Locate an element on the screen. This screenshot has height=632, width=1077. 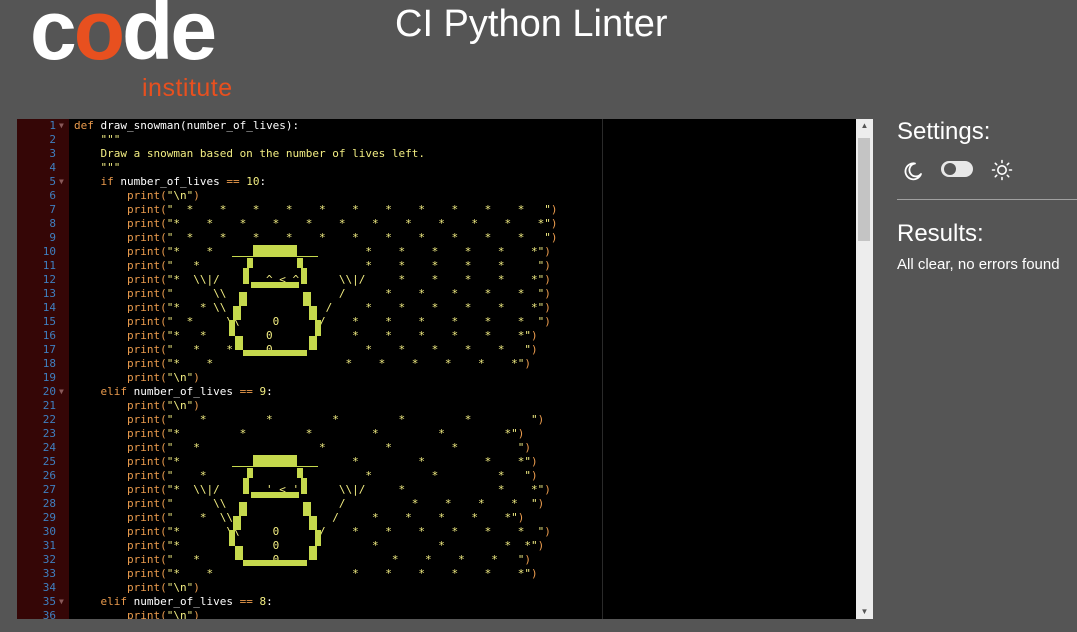
code-text: print("* \\|/ ^ < ^ \\|/ * * * * *") is located at coordinates (312, 279).